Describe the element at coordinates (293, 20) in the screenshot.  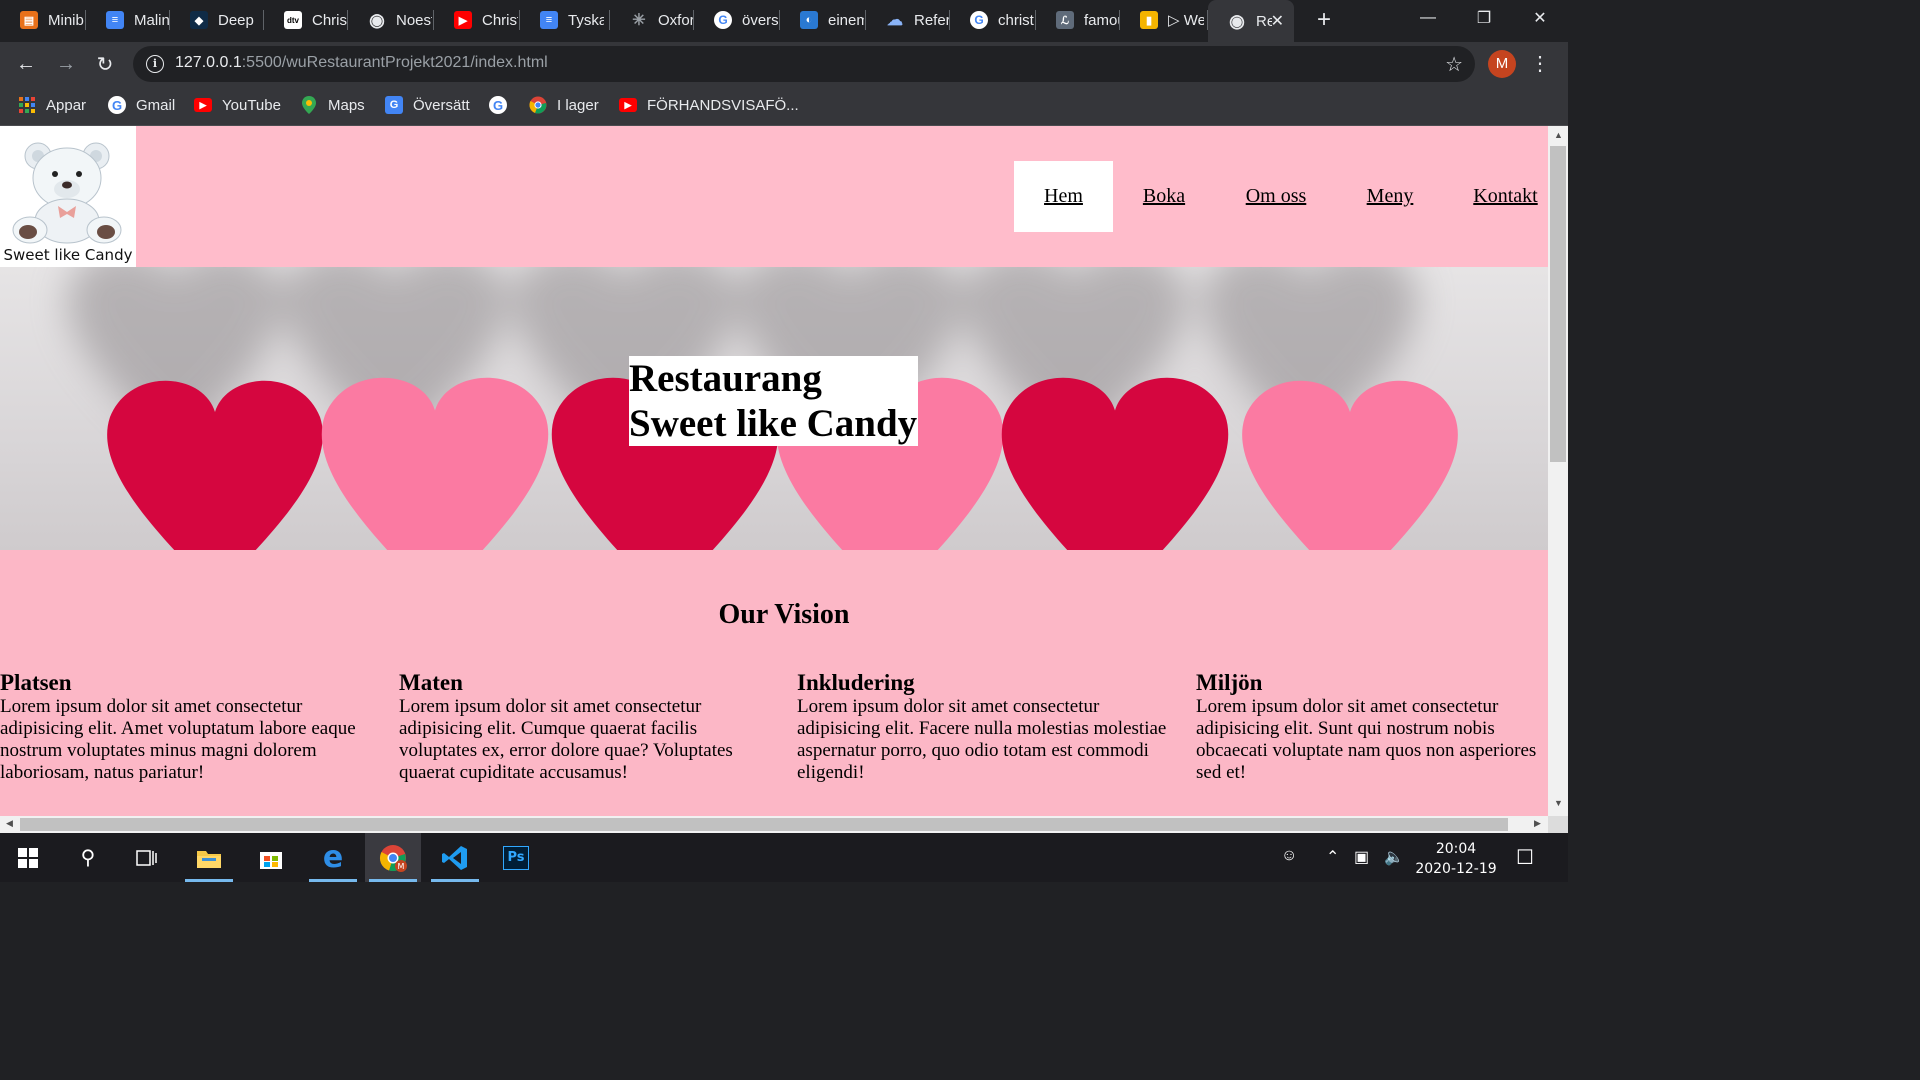
I see `dtv-icon: dtv` at that location.